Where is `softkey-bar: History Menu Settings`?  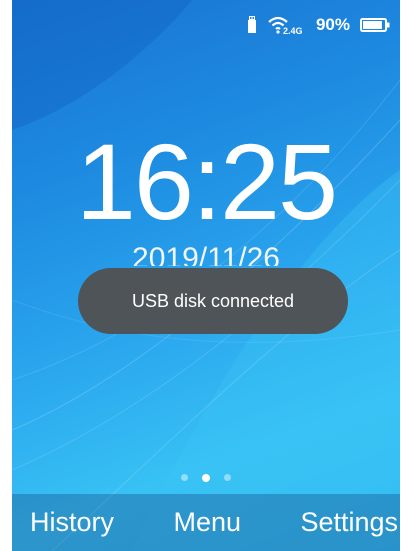
softkey-bar: History Menu Settings is located at coordinates (206, 522).